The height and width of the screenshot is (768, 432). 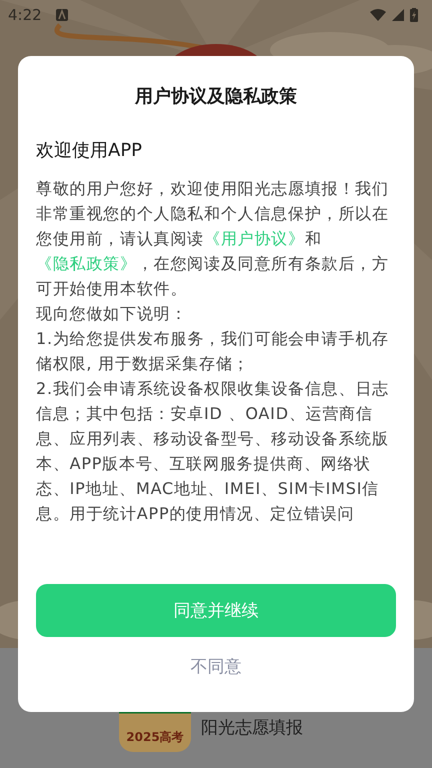 I want to click on wifi-icon, so click(x=378, y=15).